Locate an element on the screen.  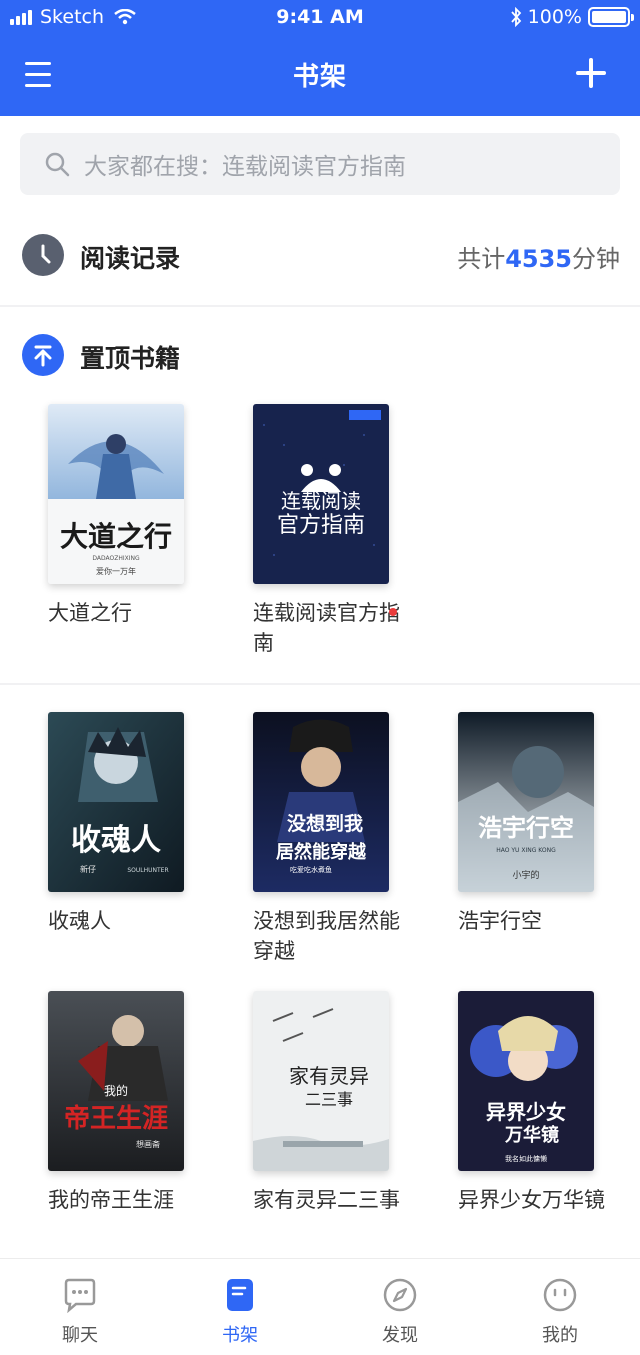
smiley-icon is located at coordinates (560, 1295).